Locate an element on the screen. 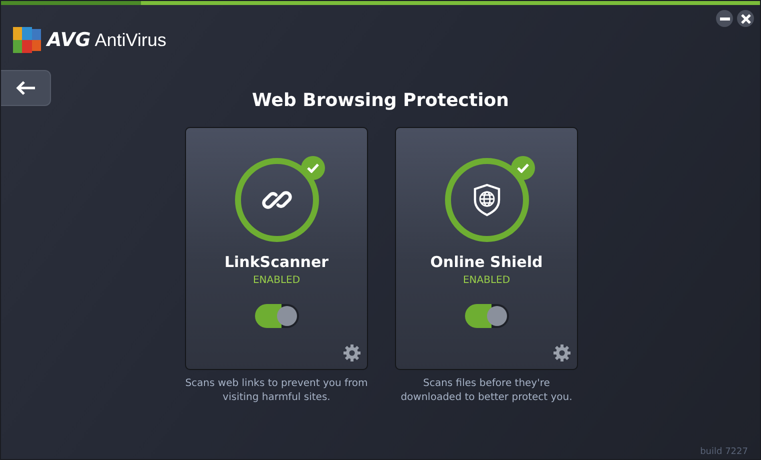  back-button is located at coordinates (26, 88).